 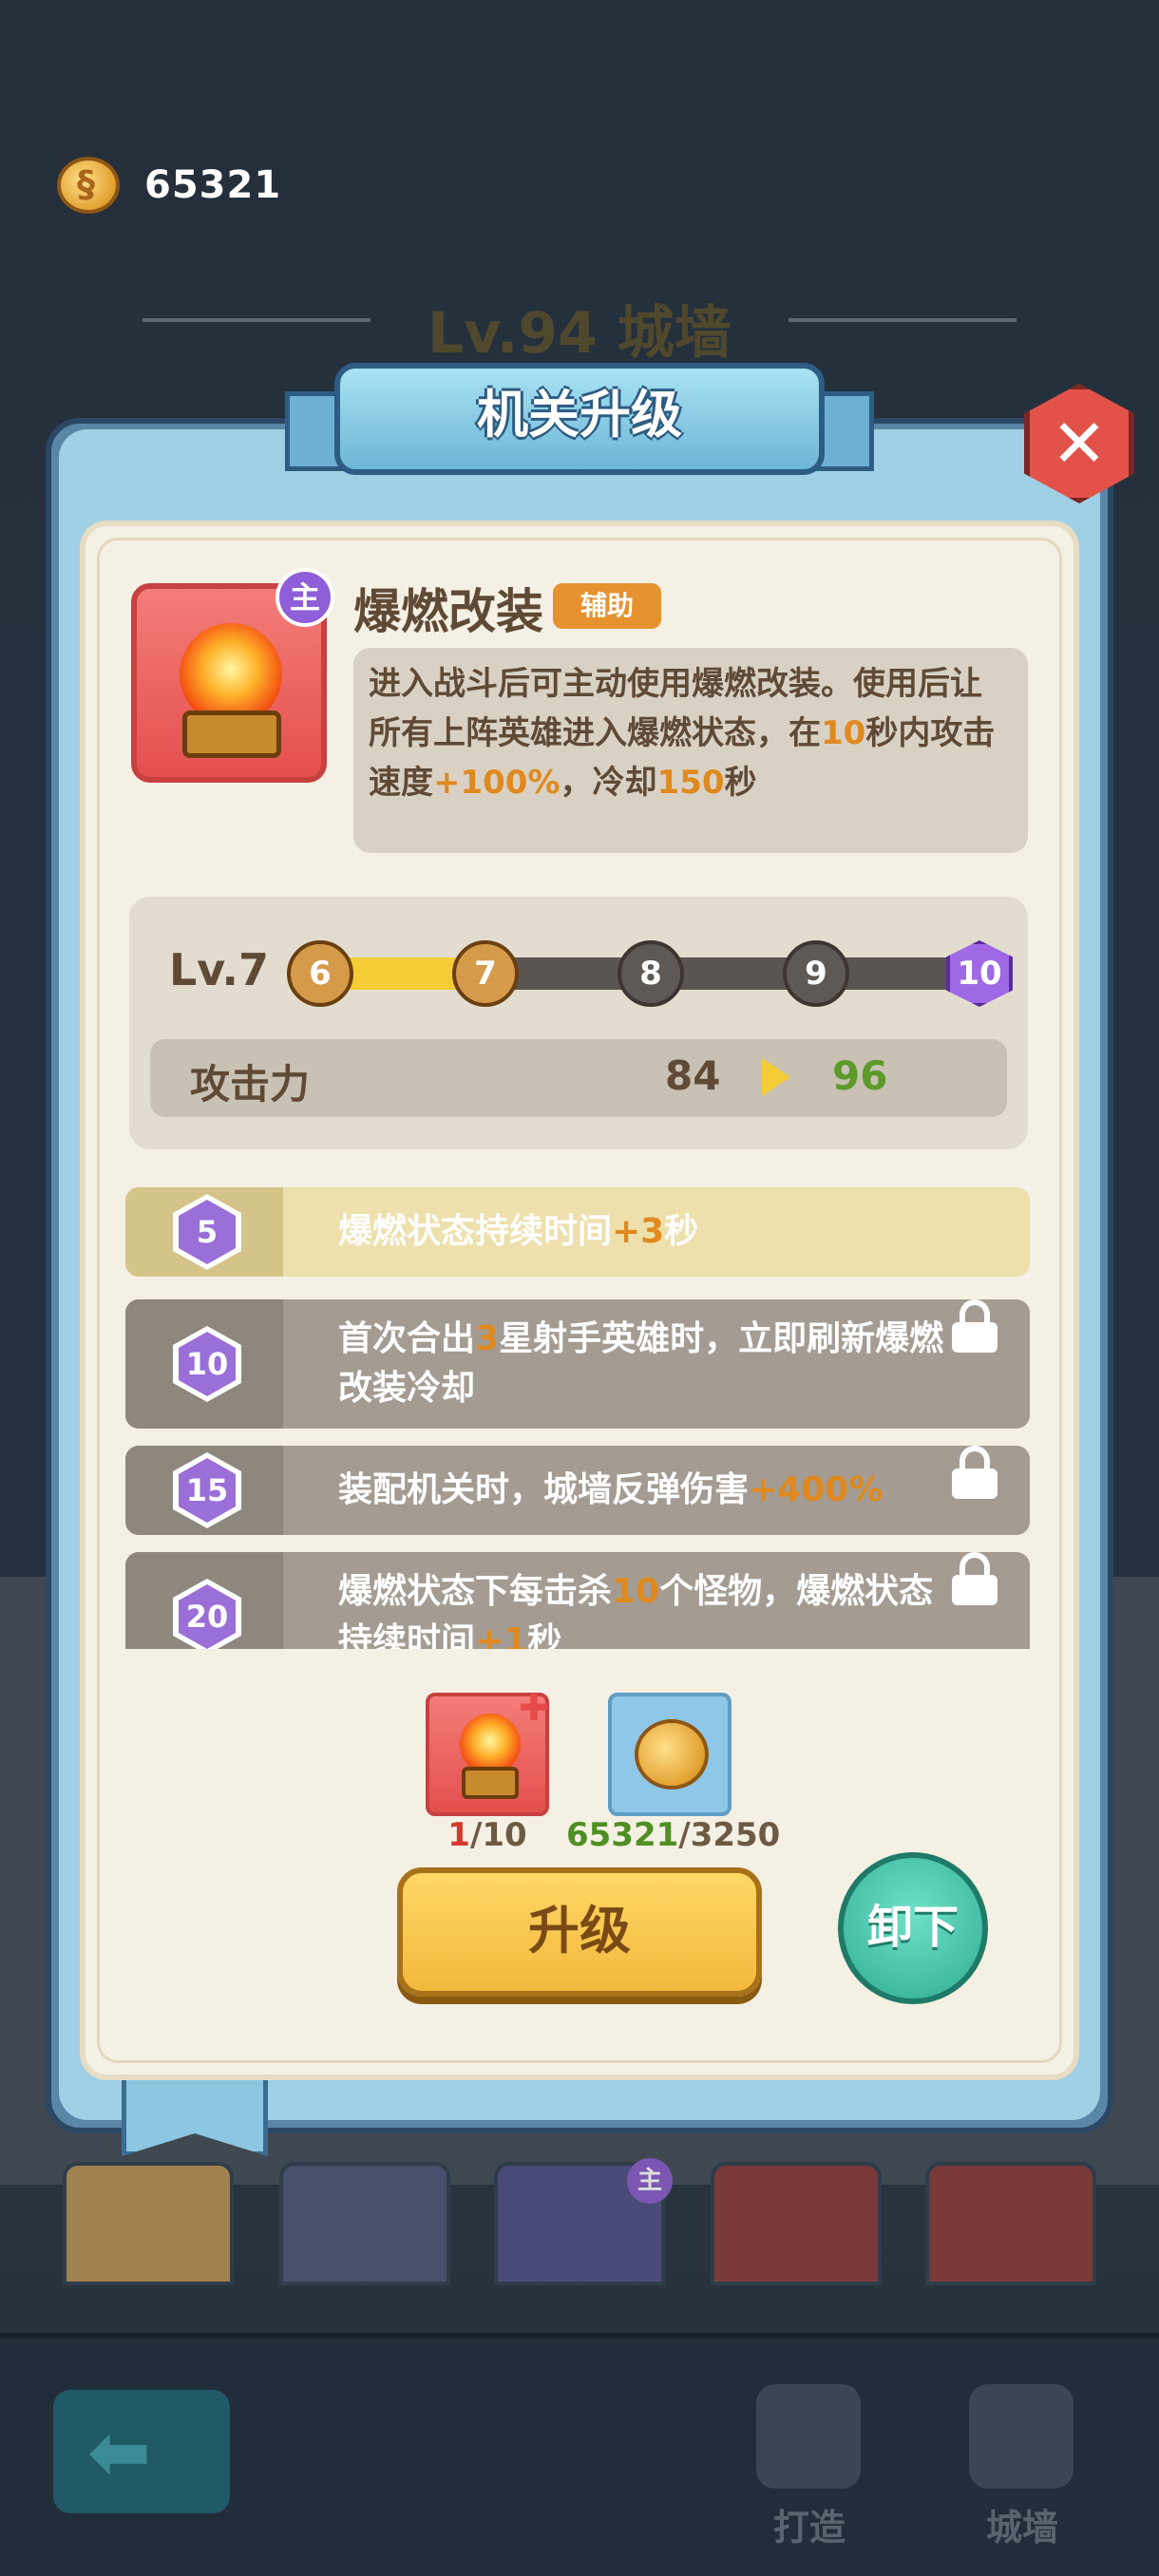 I want to click on stat-name: 攻击力, so click(x=250, y=1084).